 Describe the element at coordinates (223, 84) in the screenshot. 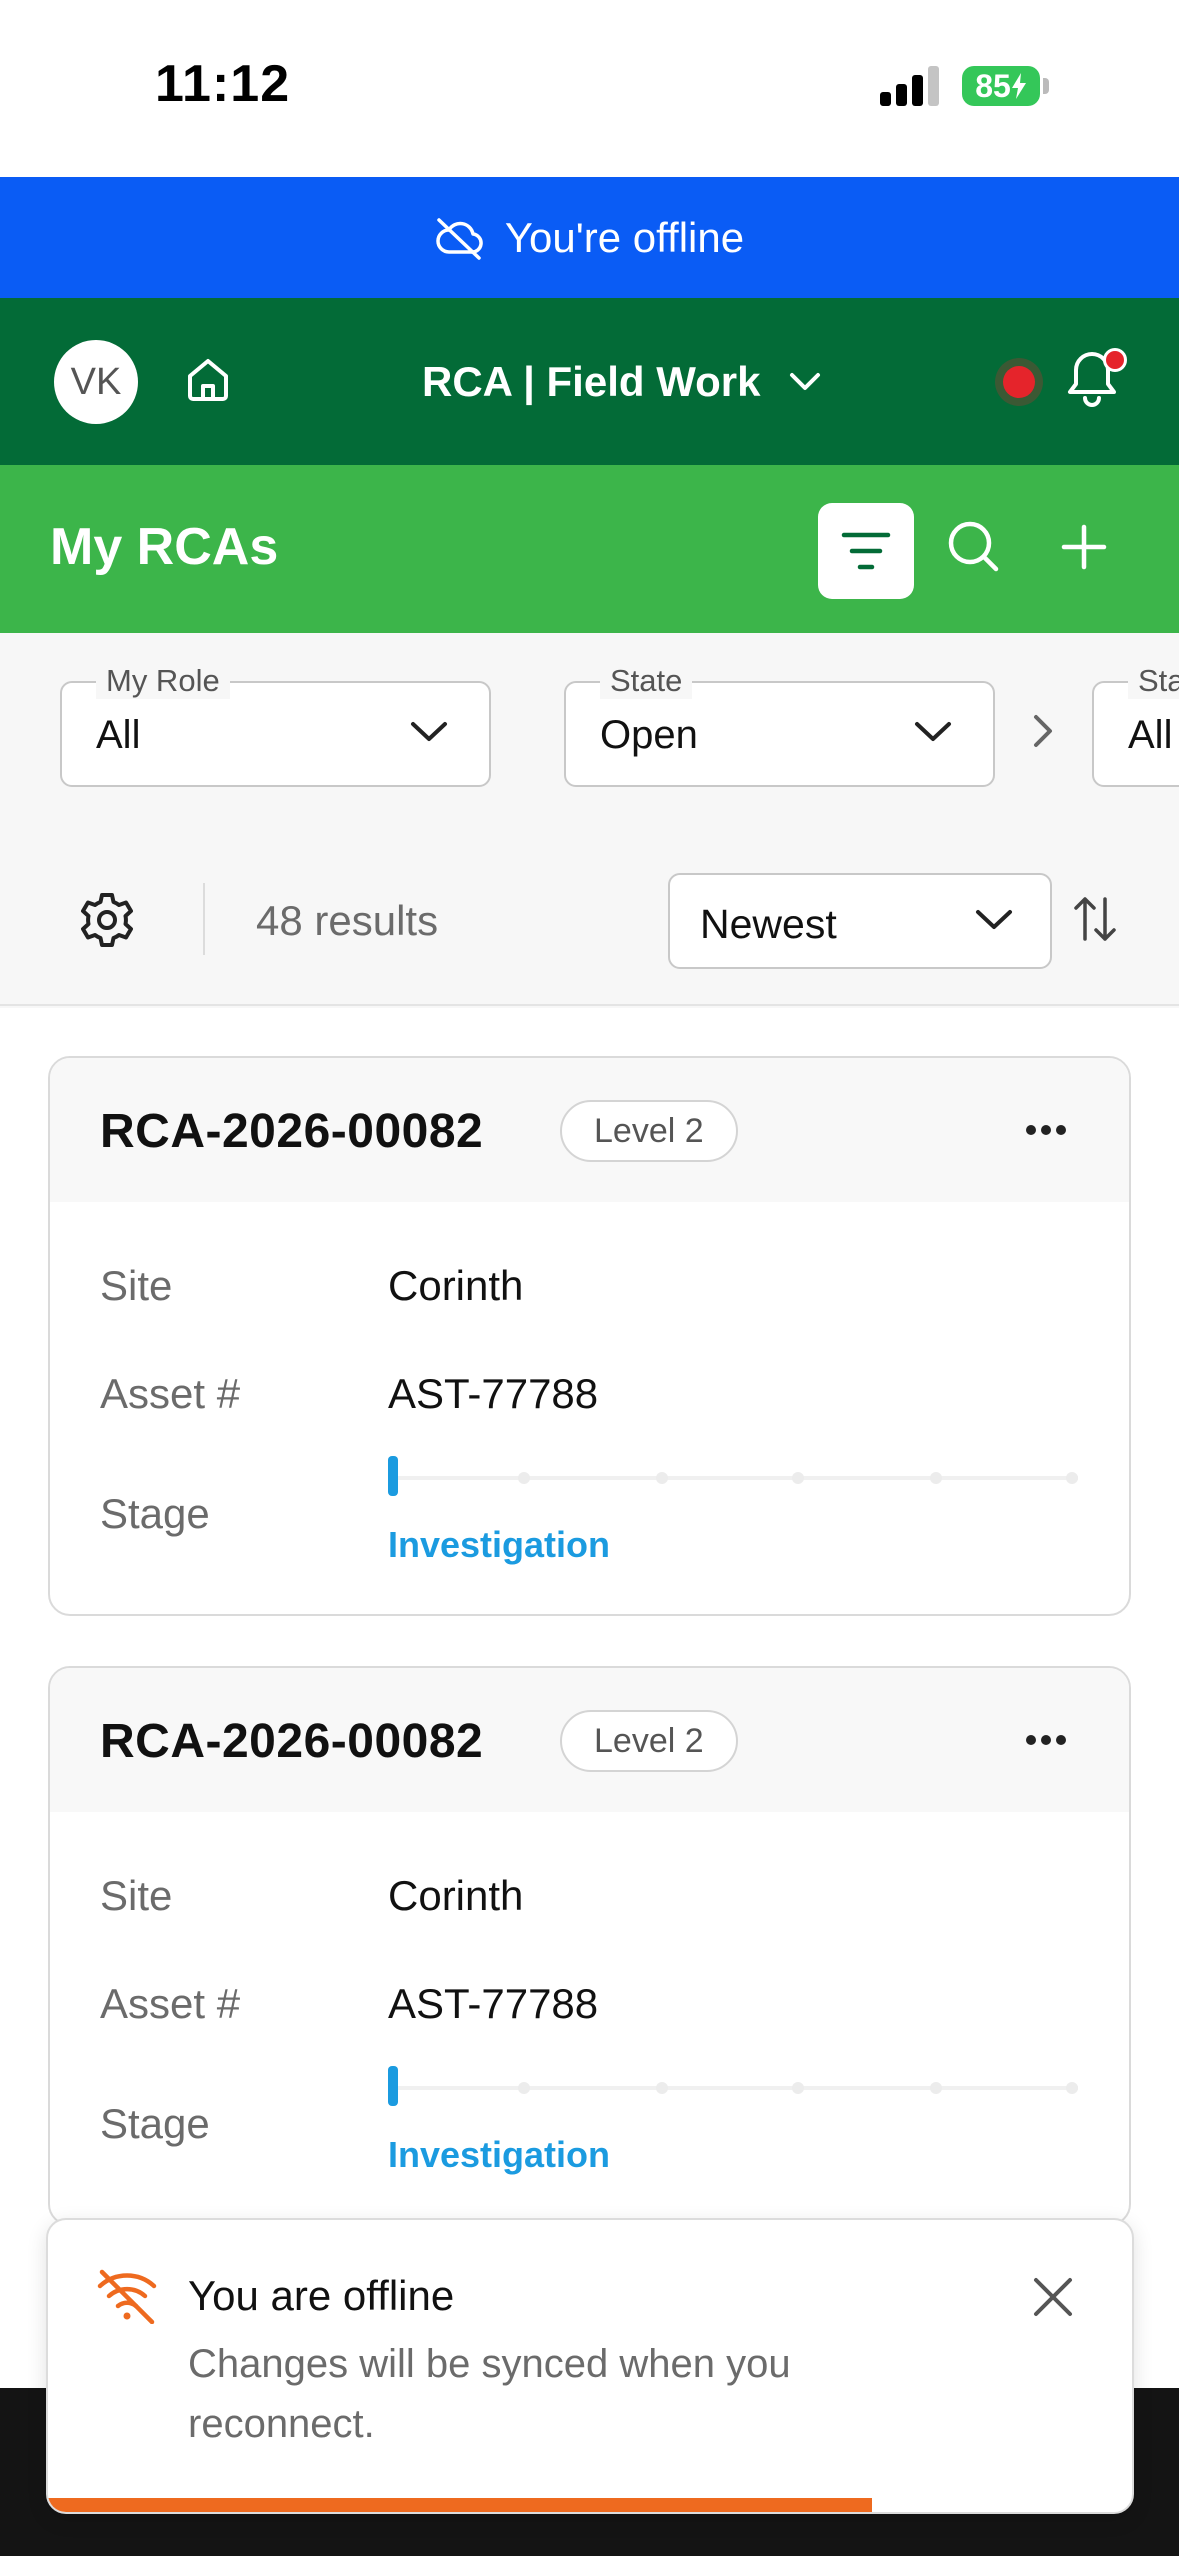

I see `status-time: 11:12` at that location.